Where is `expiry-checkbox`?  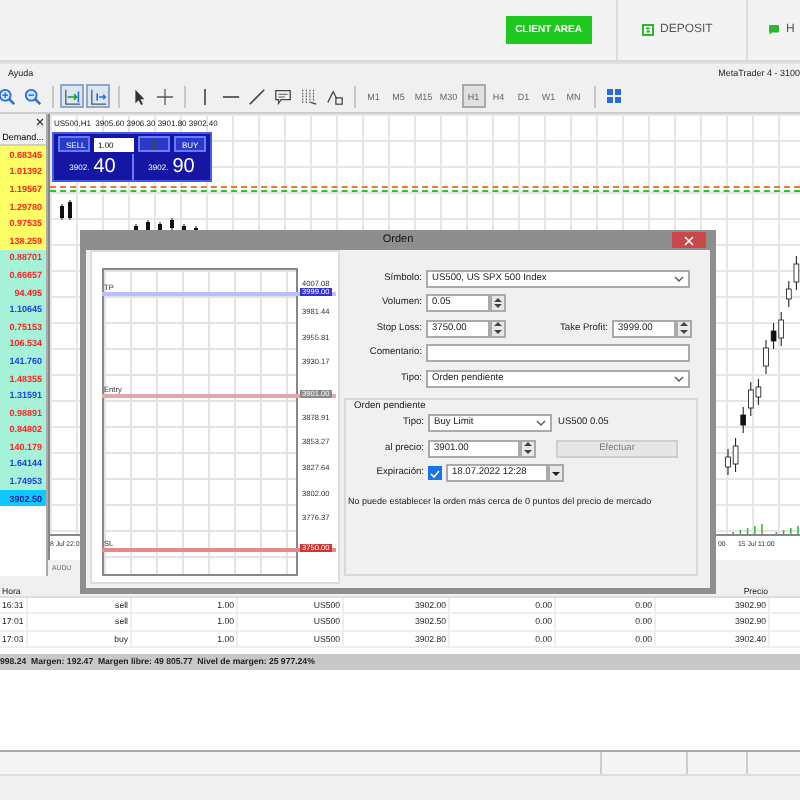
expiry-checkbox is located at coordinates (435, 473).